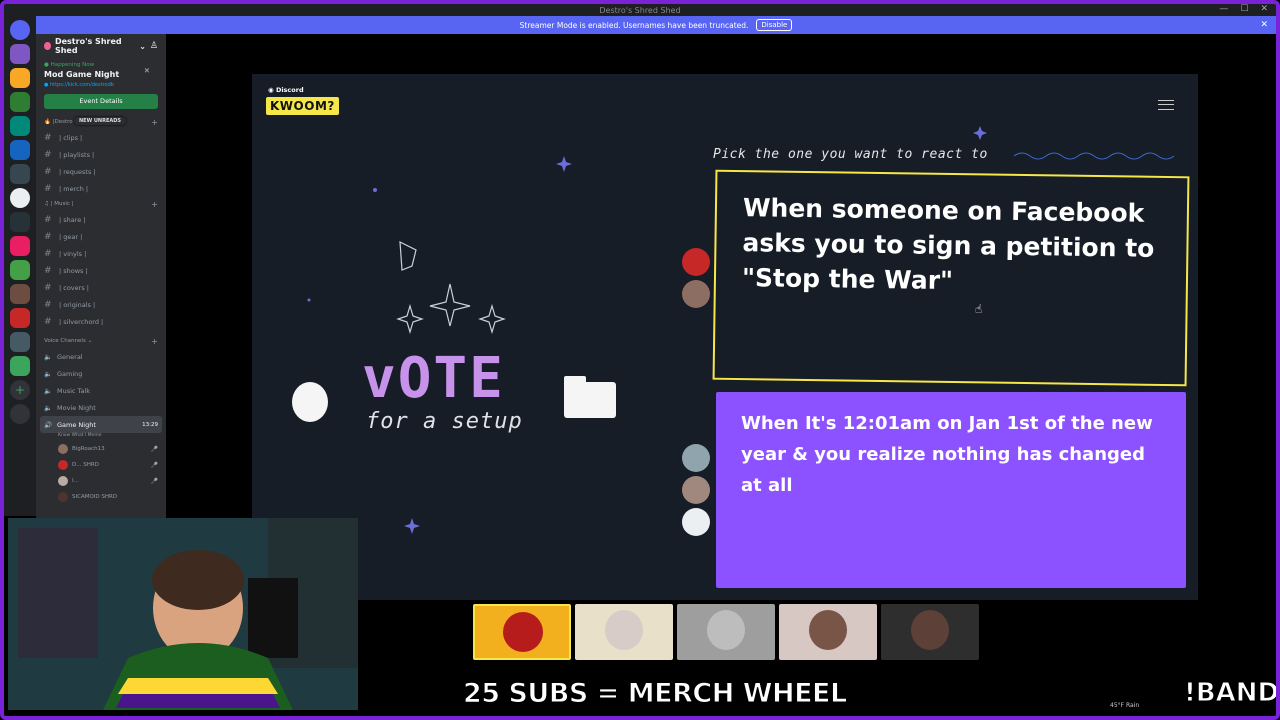 Image resolution: width=1280 pixels, height=720 pixels. What do you see at coordinates (774, 25) in the screenshot?
I see `disable-button: Disable` at bounding box center [774, 25].